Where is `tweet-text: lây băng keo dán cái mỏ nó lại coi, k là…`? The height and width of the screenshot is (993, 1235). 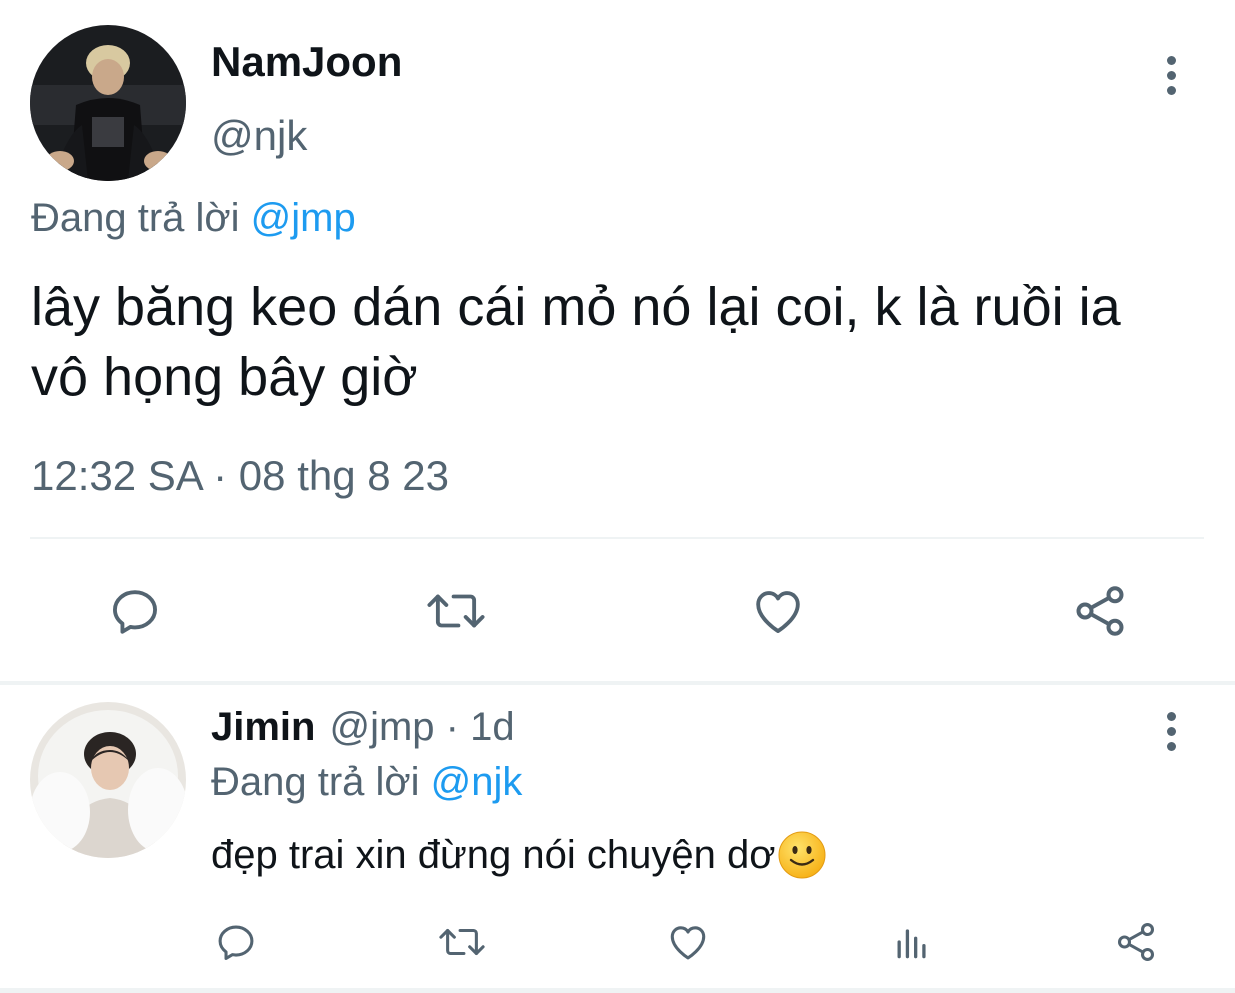 tweet-text: lây băng keo dán cái mỏ nó lại coi, k là… is located at coordinates (626, 342).